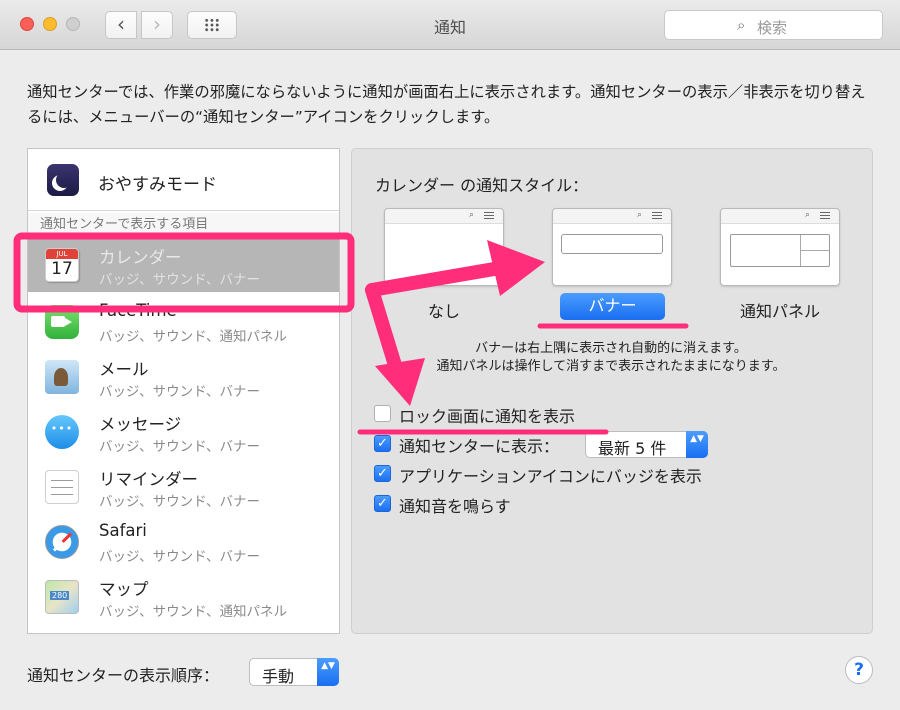  What do you see at coordinates (183, 321) in the screenshot?
I see `list-item-facetime: FaceTime バッジ、サウンド、通知パネル` at bounding box center [183, 321].